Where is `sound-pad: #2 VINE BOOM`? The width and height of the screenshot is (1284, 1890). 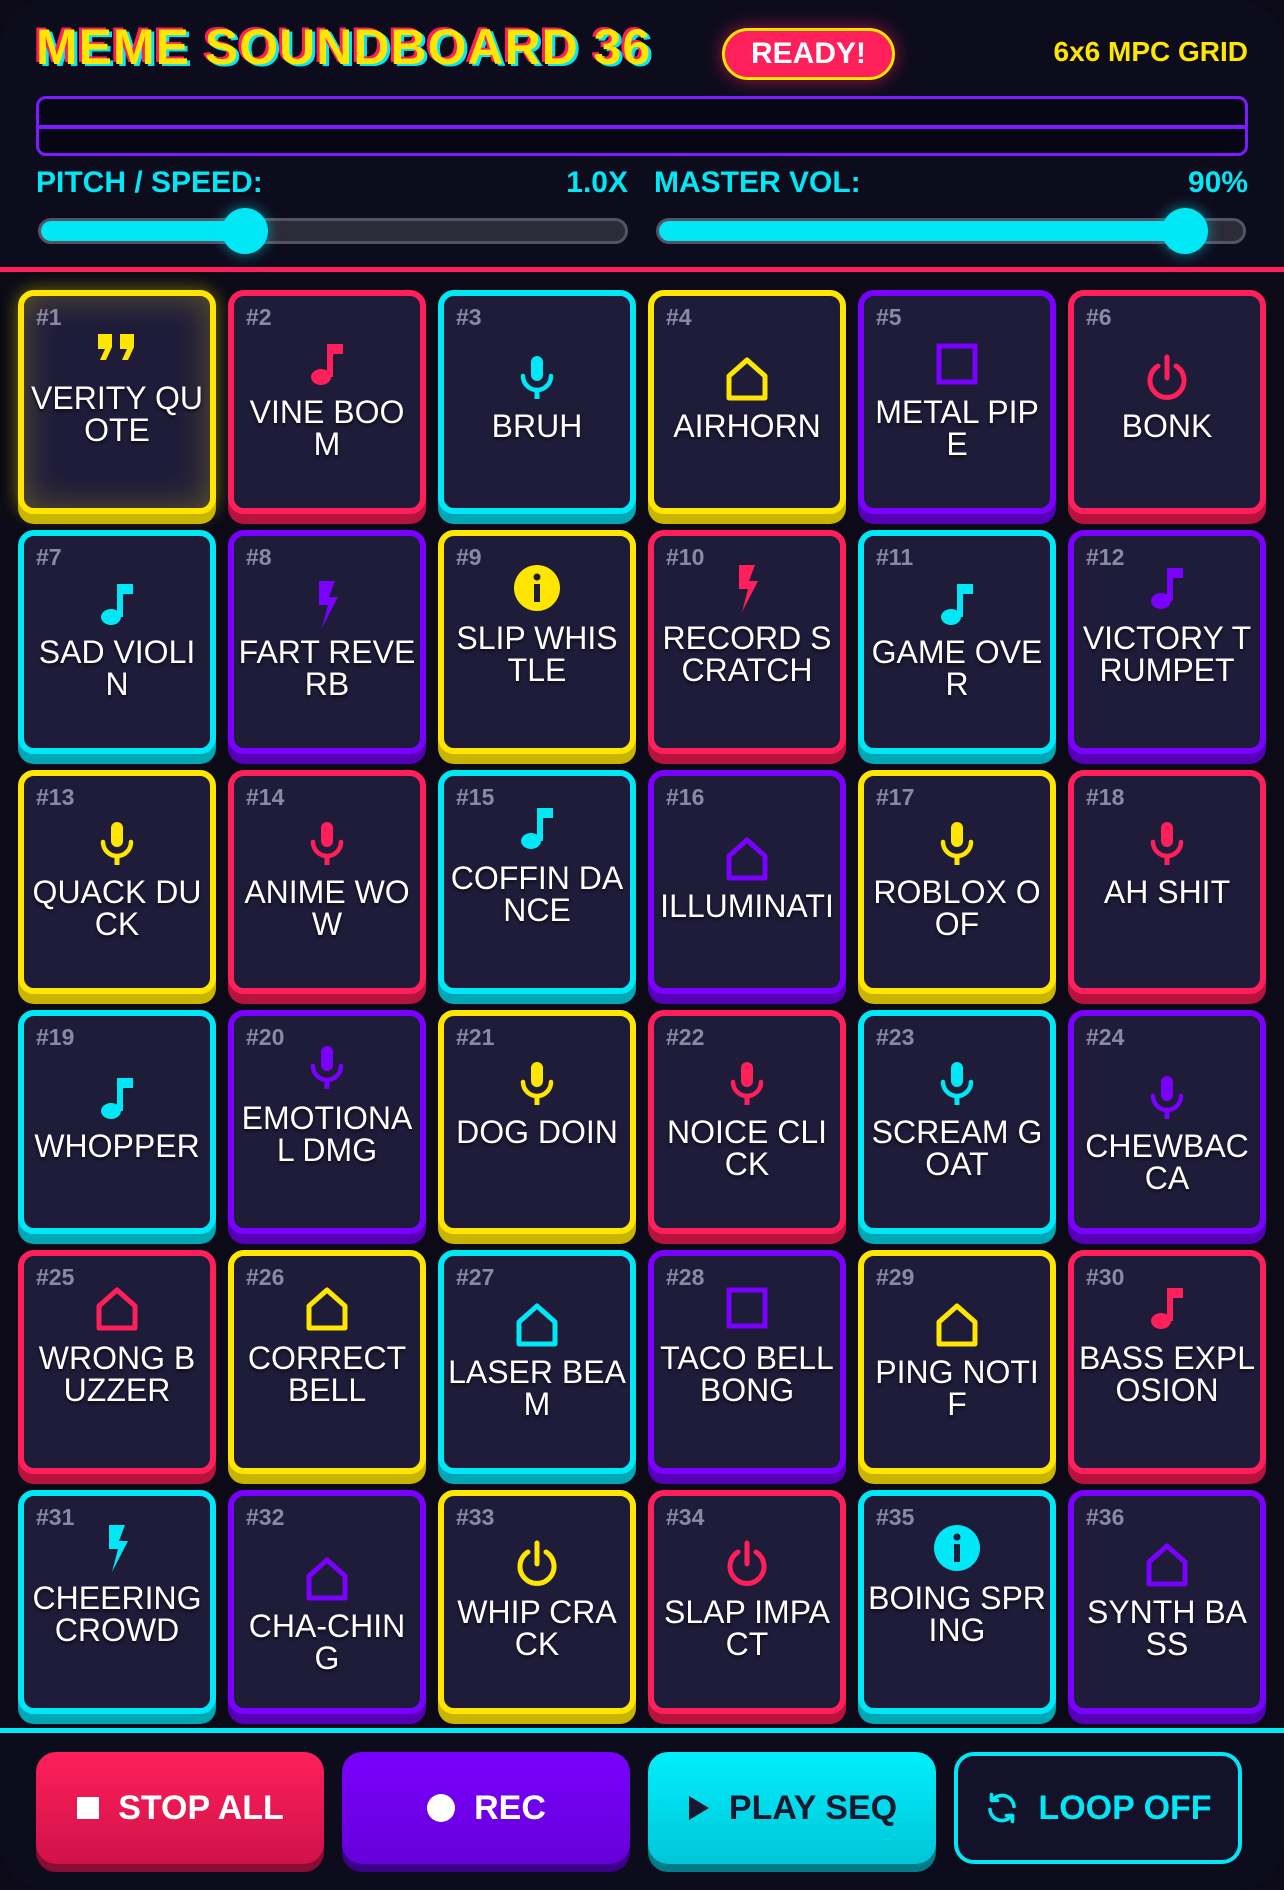 sound-pad: #2 VINE BOOM is located at coordinates (327, 402).